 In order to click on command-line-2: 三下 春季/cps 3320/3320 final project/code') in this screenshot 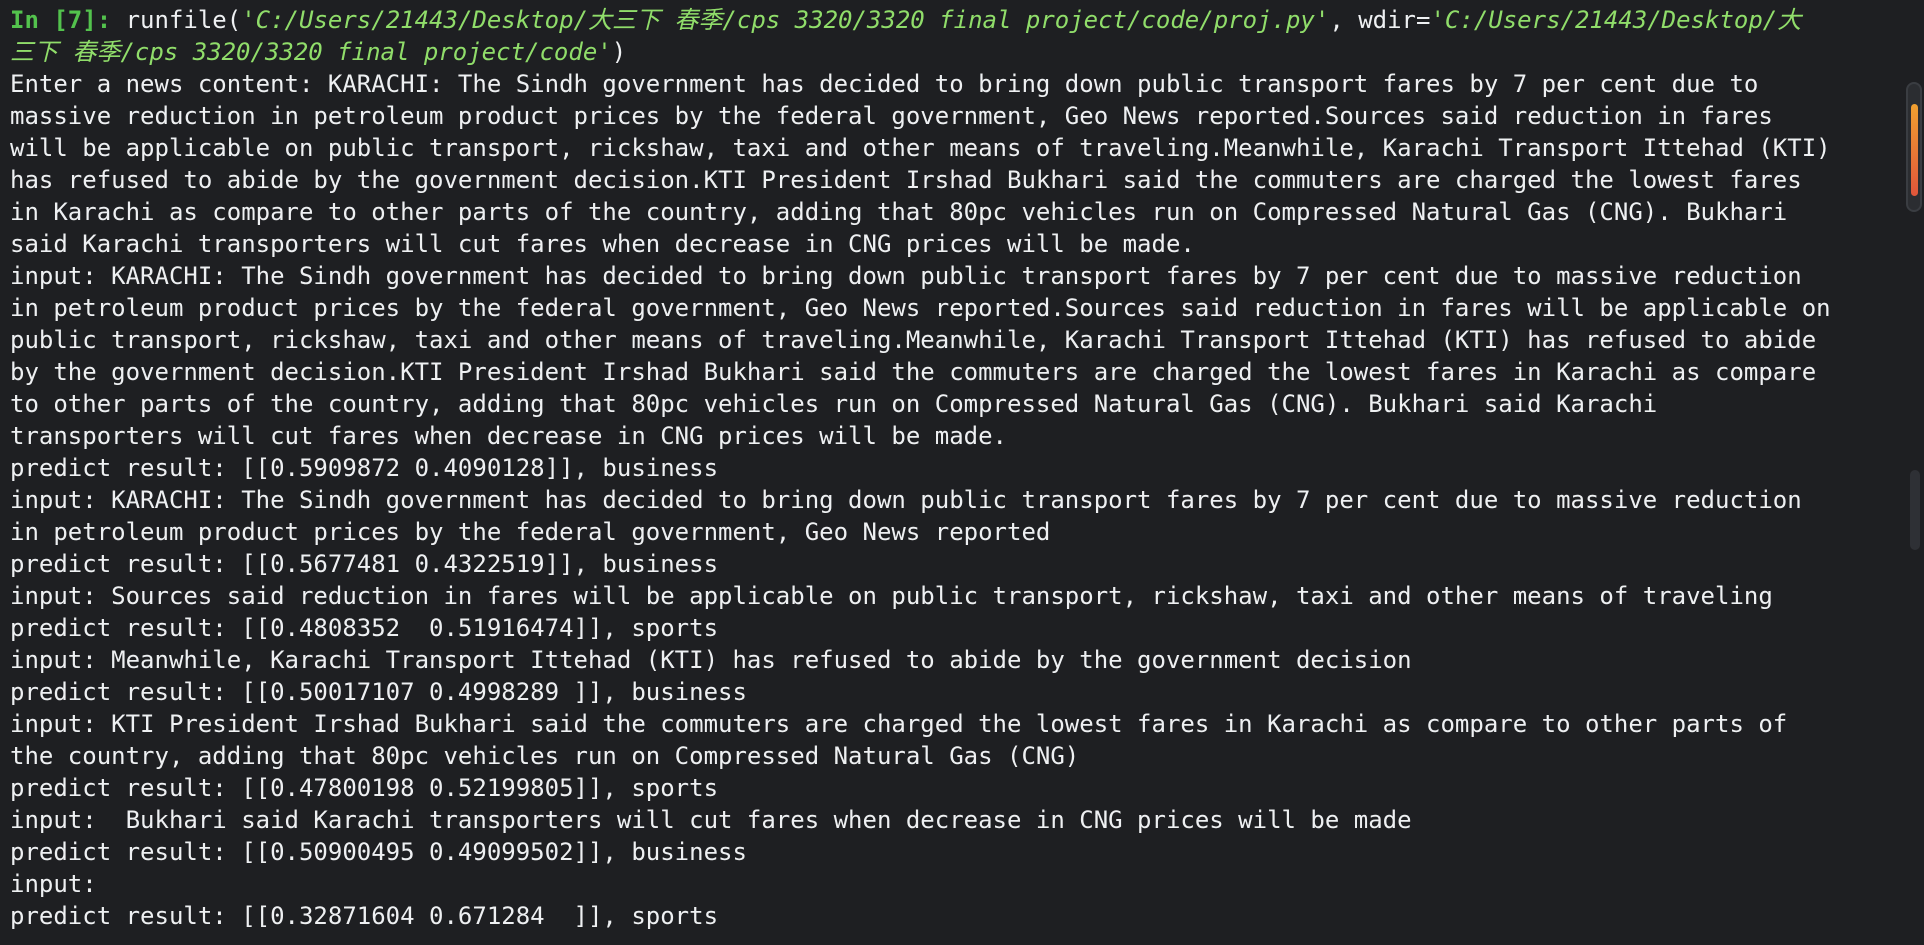, I will do `click(954, 52)`.